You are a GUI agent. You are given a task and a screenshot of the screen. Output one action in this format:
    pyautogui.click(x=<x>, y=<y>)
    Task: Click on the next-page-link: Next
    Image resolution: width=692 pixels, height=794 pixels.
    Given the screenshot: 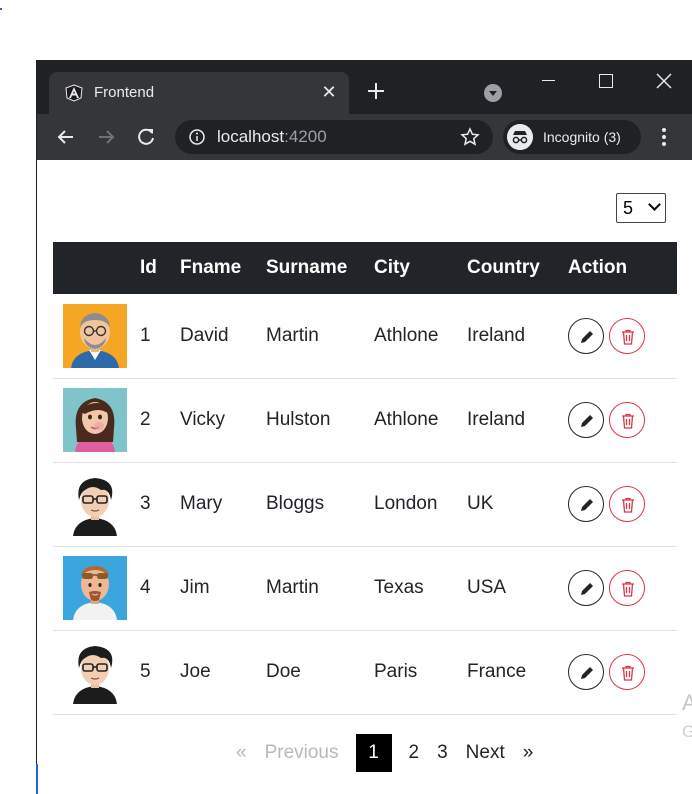 What is the action you would take?
    pyautogui.click(x=485, y=753)
    